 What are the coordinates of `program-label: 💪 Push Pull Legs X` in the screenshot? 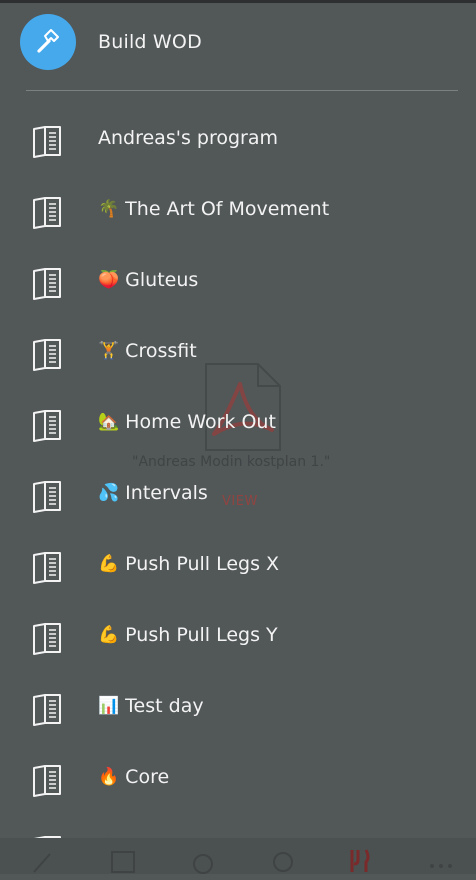 It's located at (188, 564).